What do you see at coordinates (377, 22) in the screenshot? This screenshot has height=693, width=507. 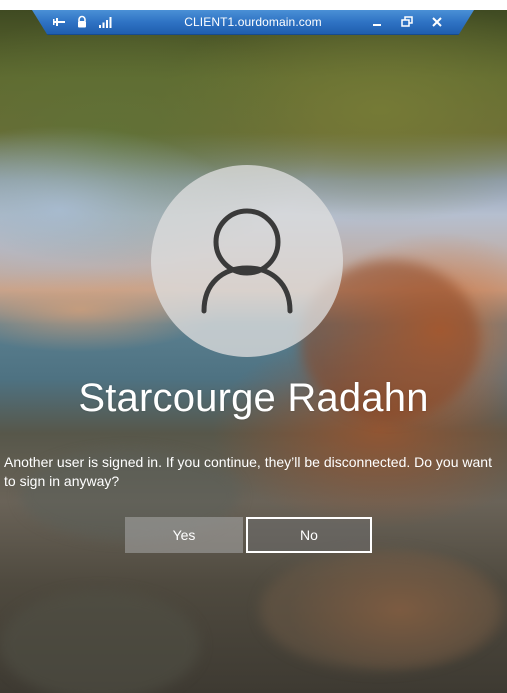 I see `minimize-icon` at bounding box center [377, 22].